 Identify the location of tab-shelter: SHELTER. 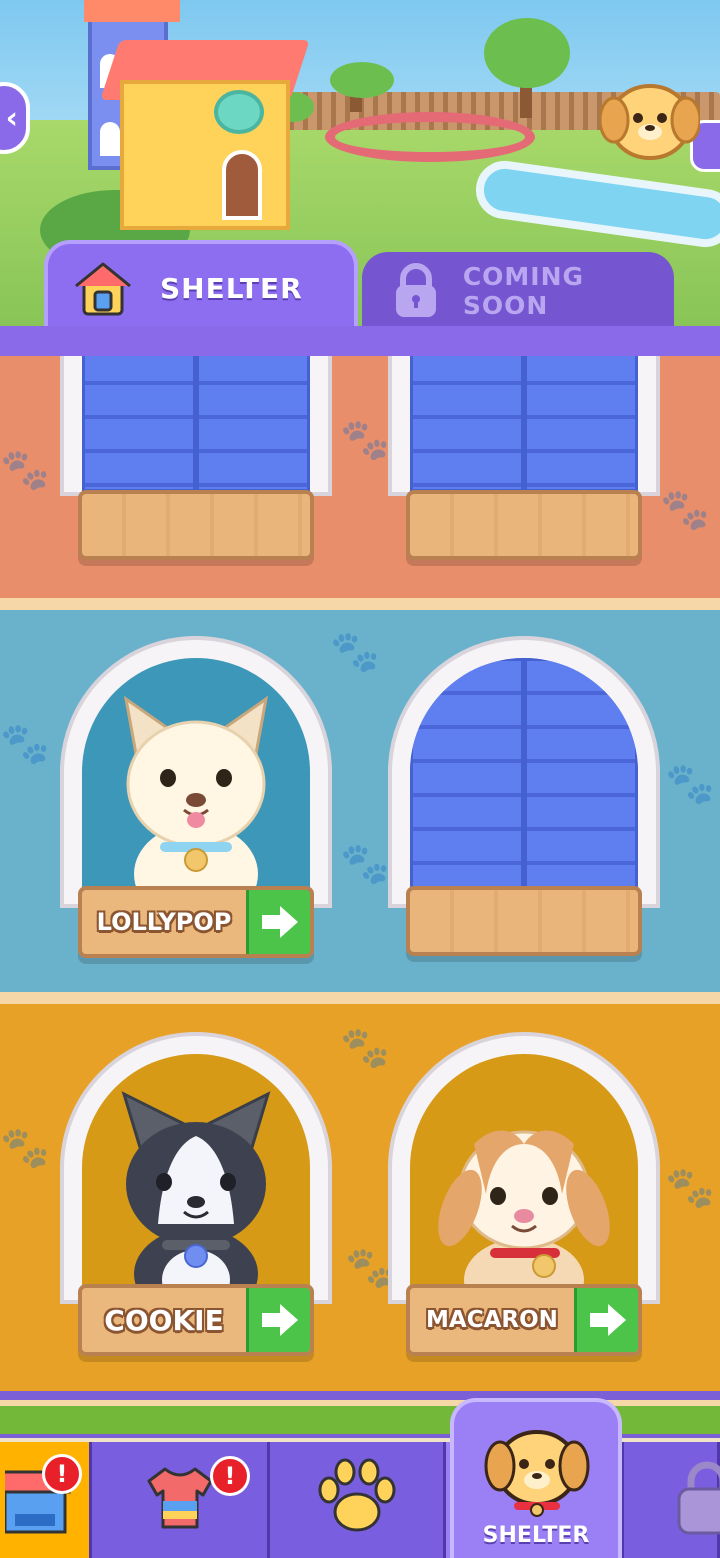
(201, 286).